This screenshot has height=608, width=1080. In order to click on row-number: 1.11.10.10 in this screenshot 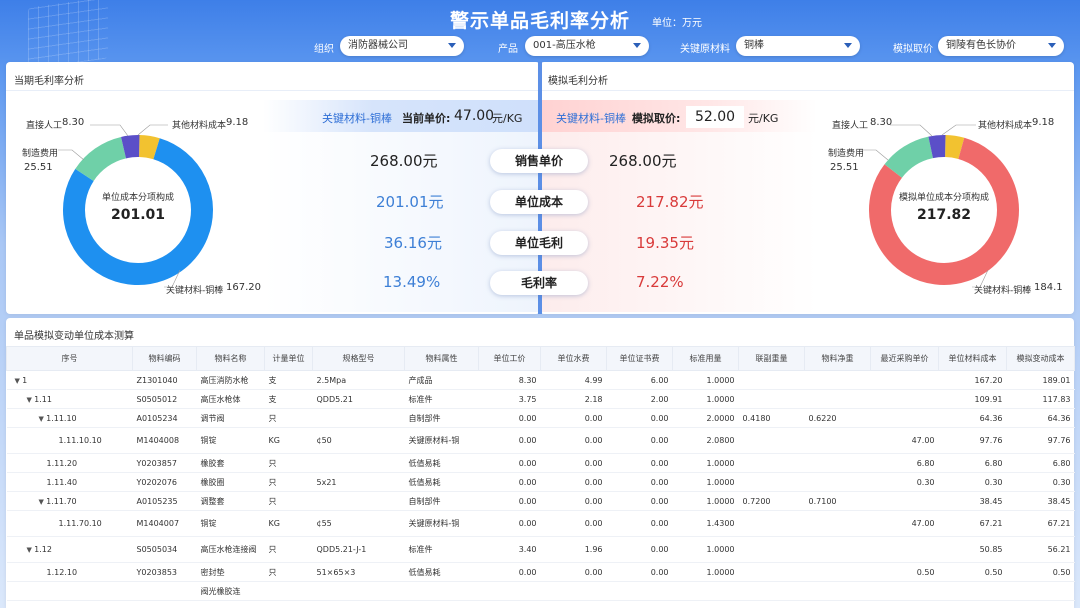, I will do `click(80, 440)`.